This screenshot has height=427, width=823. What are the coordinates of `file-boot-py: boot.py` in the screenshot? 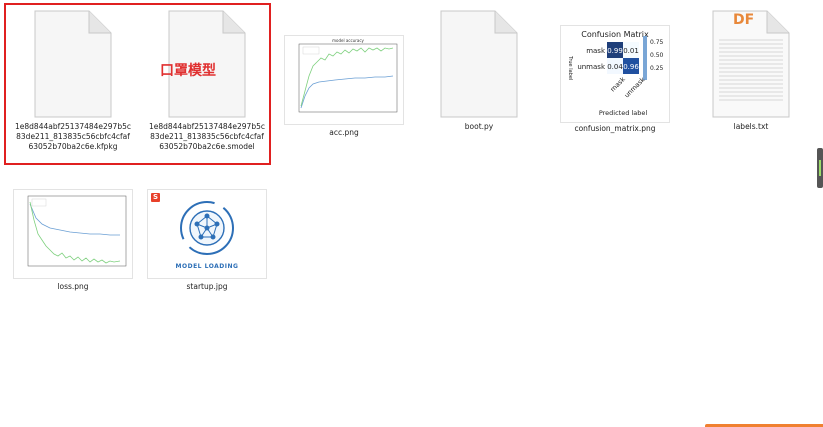 It's located at (479, 71).